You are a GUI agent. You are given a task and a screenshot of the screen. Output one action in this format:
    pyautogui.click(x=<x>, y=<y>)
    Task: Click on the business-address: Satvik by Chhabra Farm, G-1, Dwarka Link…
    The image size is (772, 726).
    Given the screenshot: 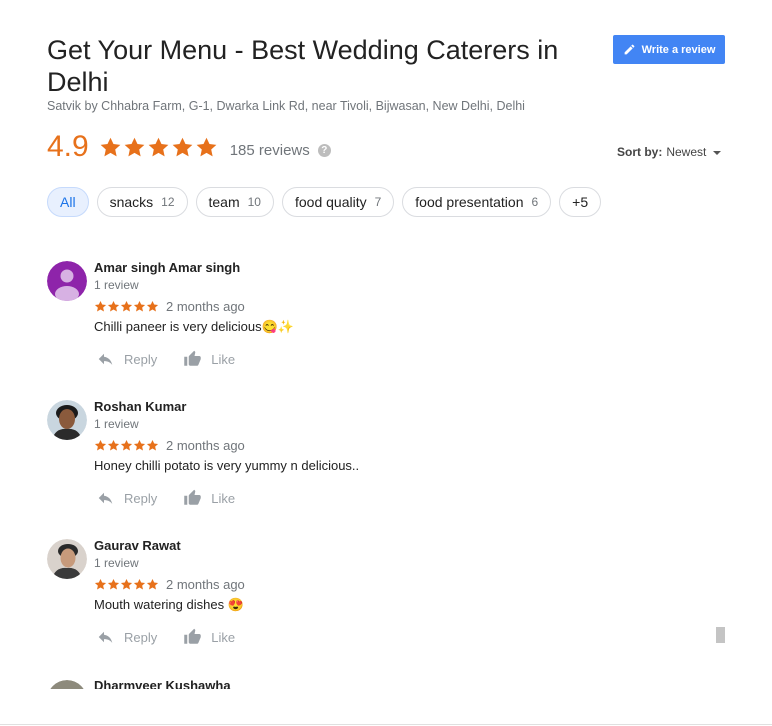 What is the action you would take?
    pyautogui.click(x=286, y=106)
    